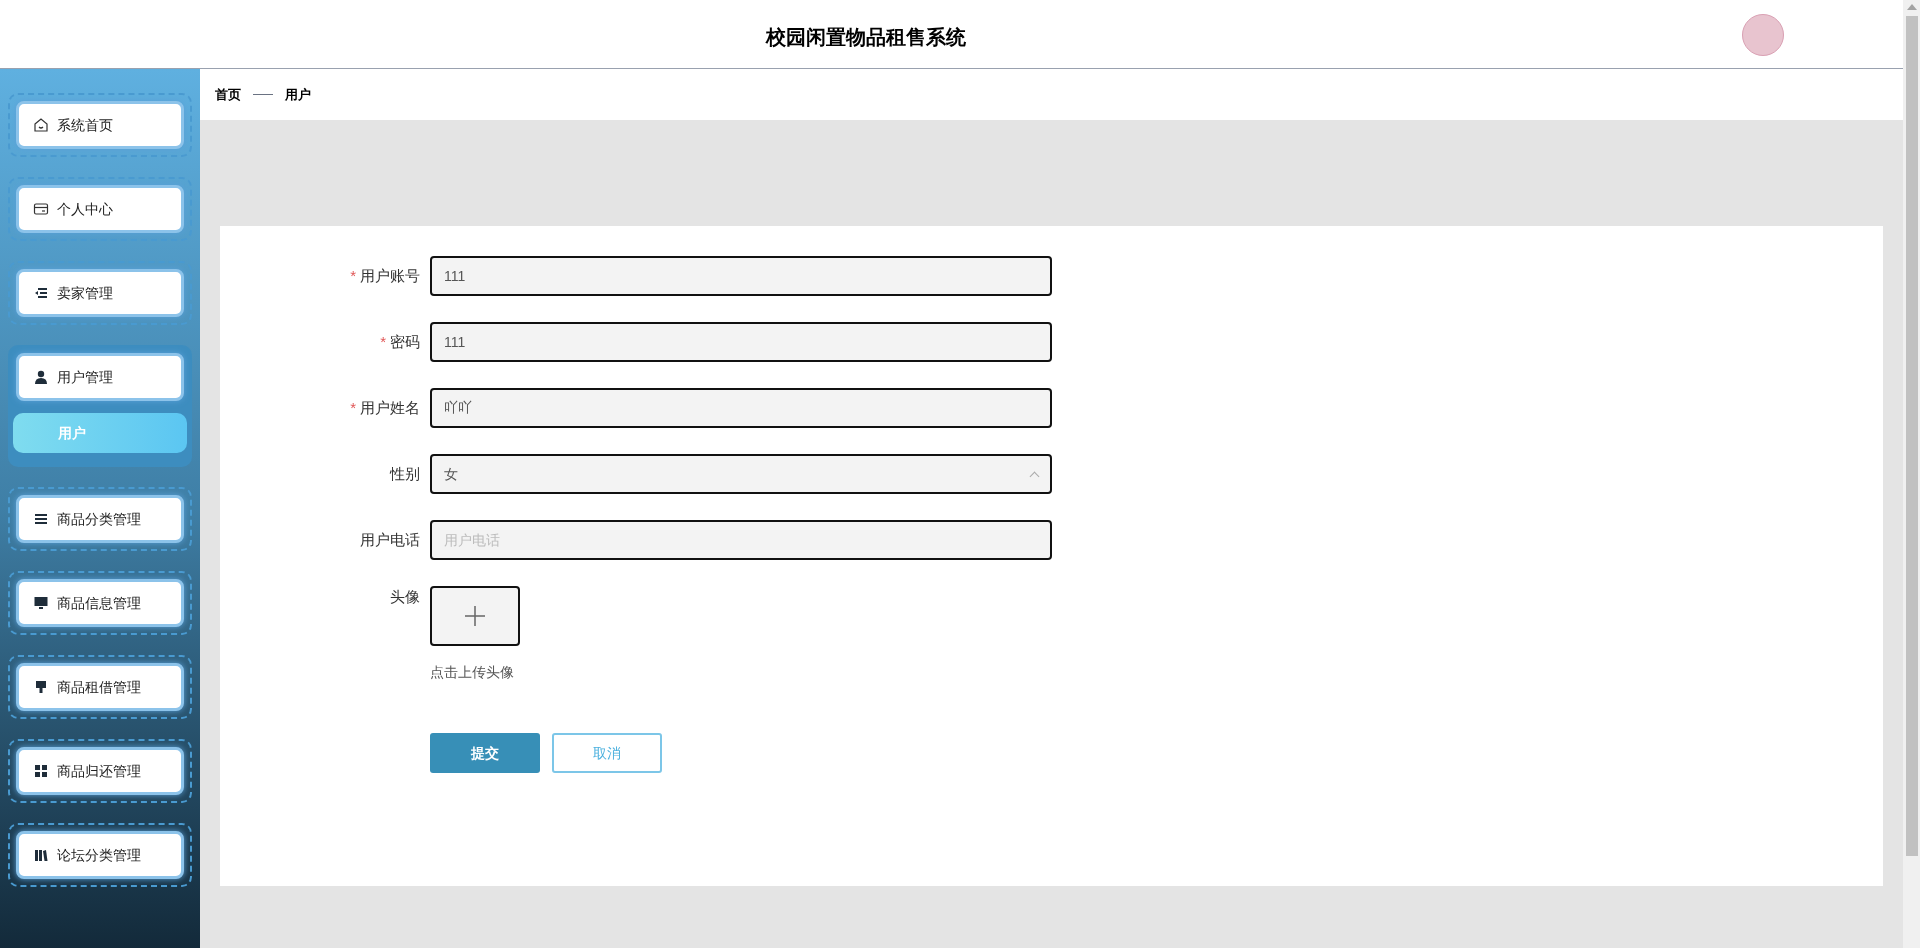 Image resolution: width=1920 pixels, height=948 pixels. I want to click on grid-icon, so click(41, 771).